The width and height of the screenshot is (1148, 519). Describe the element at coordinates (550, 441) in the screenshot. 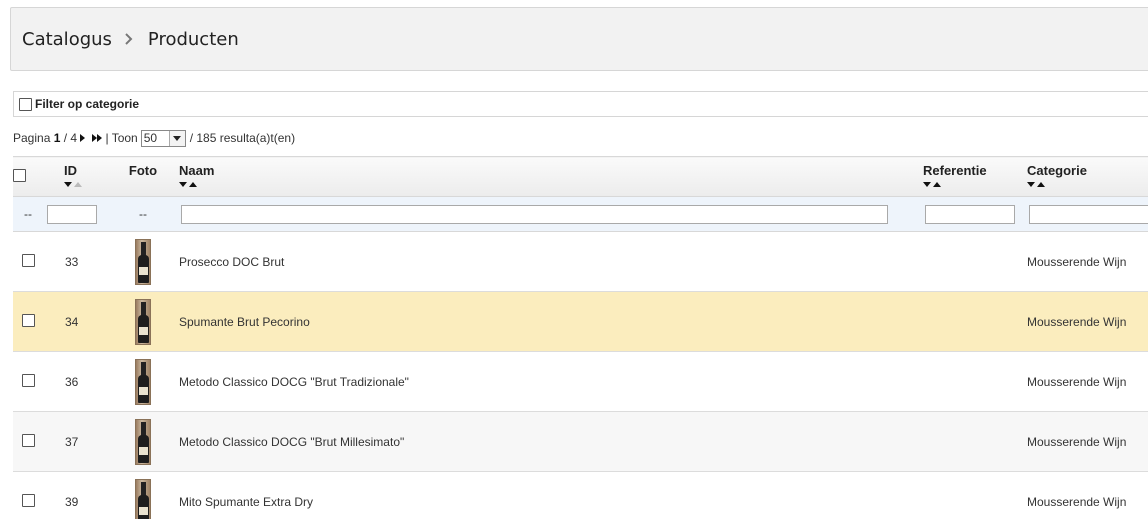

I see `row-name: Metodo Classico DOCG "Brut Millesimato"` at that location.